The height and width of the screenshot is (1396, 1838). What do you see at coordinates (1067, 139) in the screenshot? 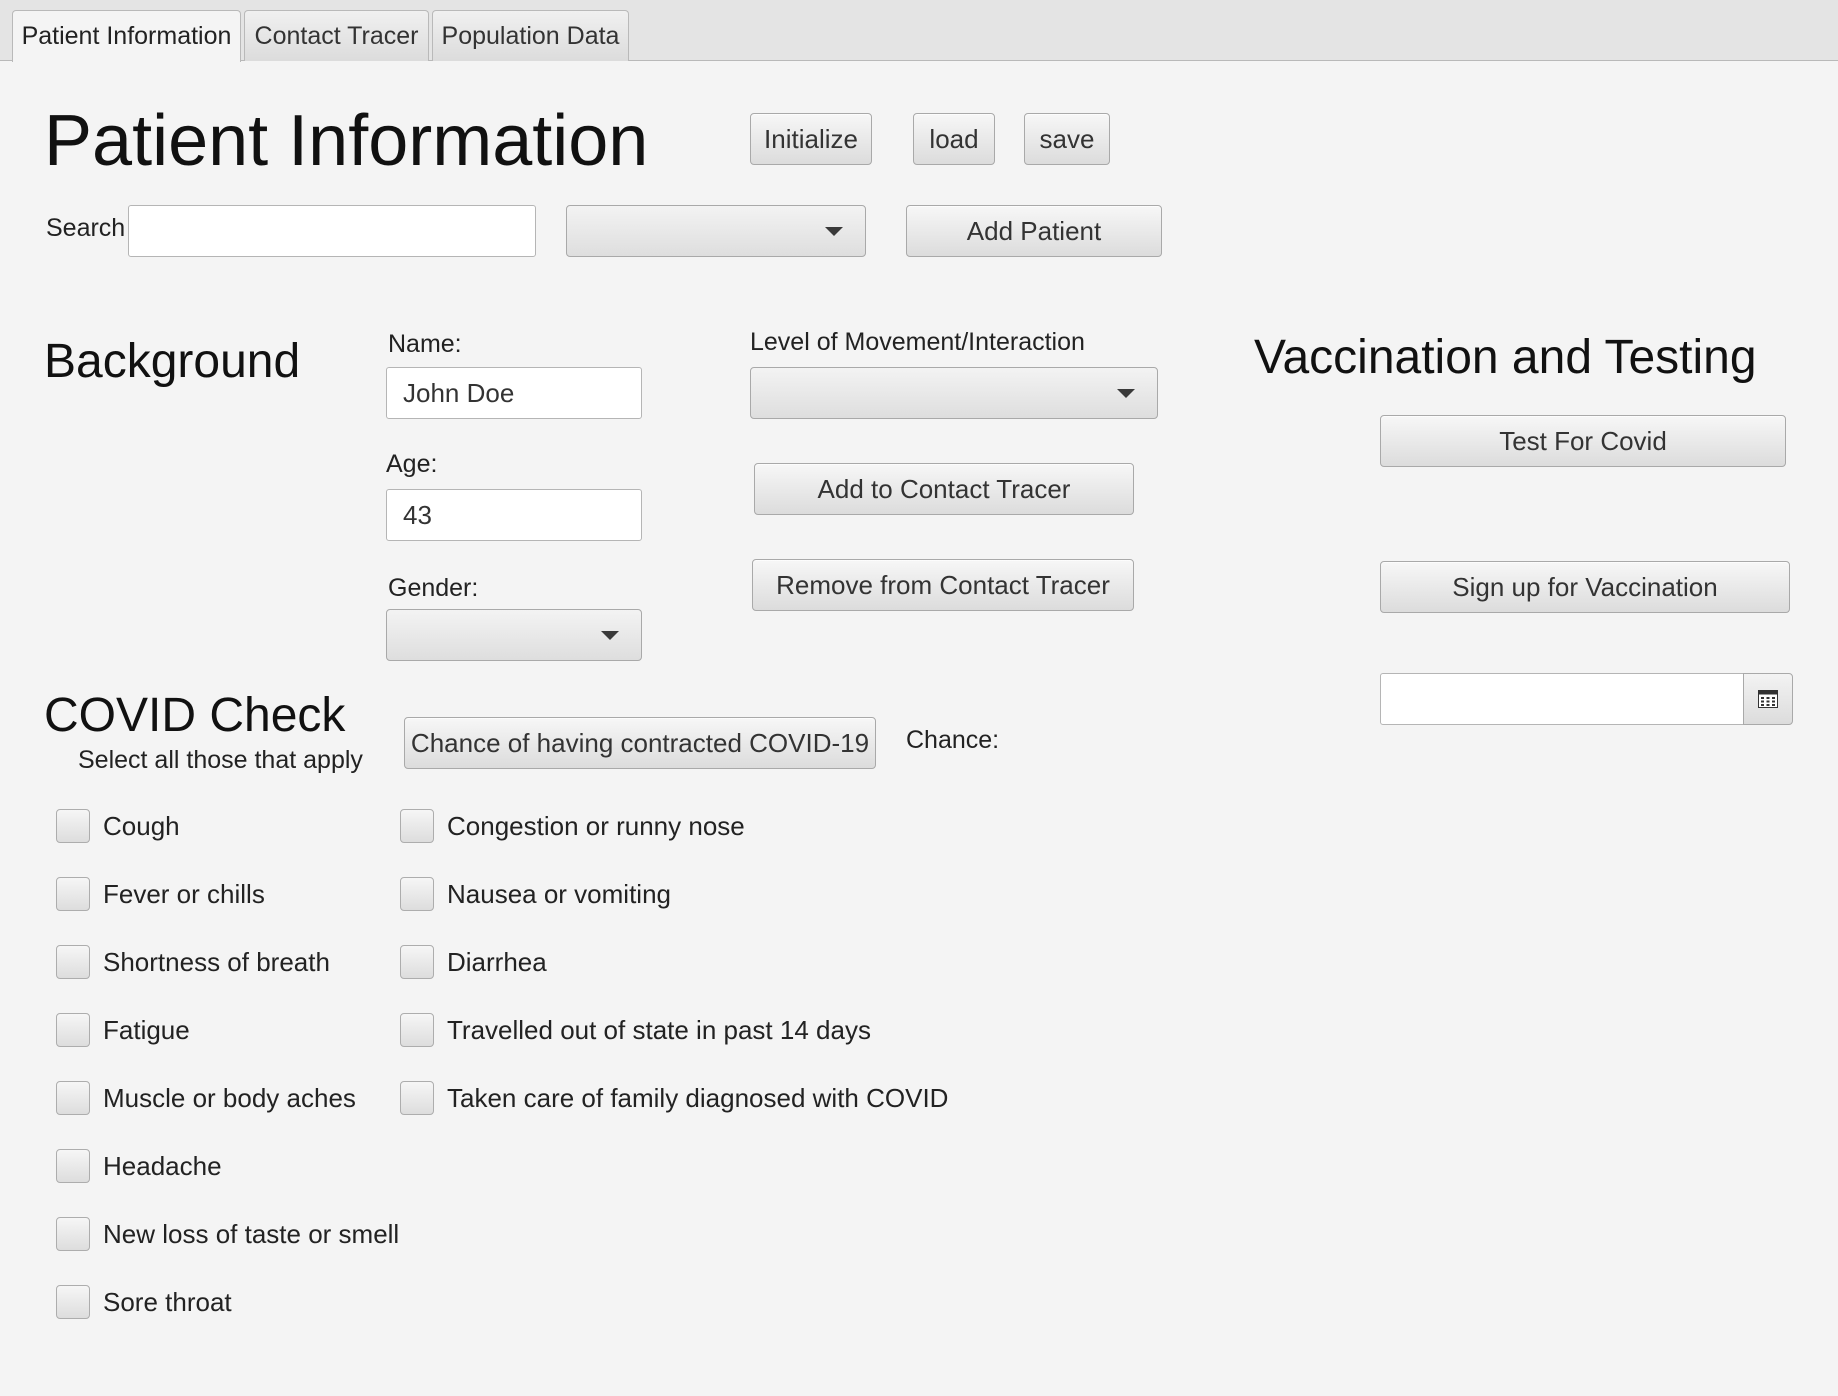
I see `save-button: save` at bounding box center [1067, 139].